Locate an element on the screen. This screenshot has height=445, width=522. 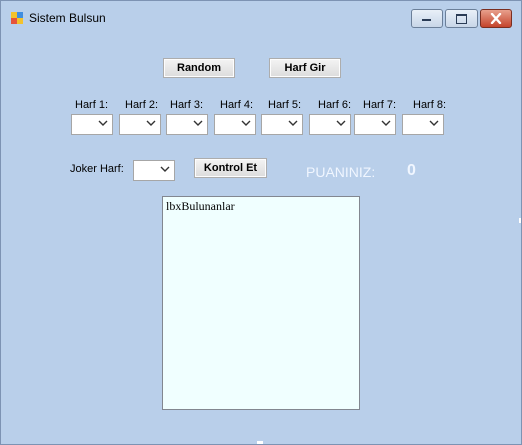
random-button: Random is located at coordinates (199, 68).